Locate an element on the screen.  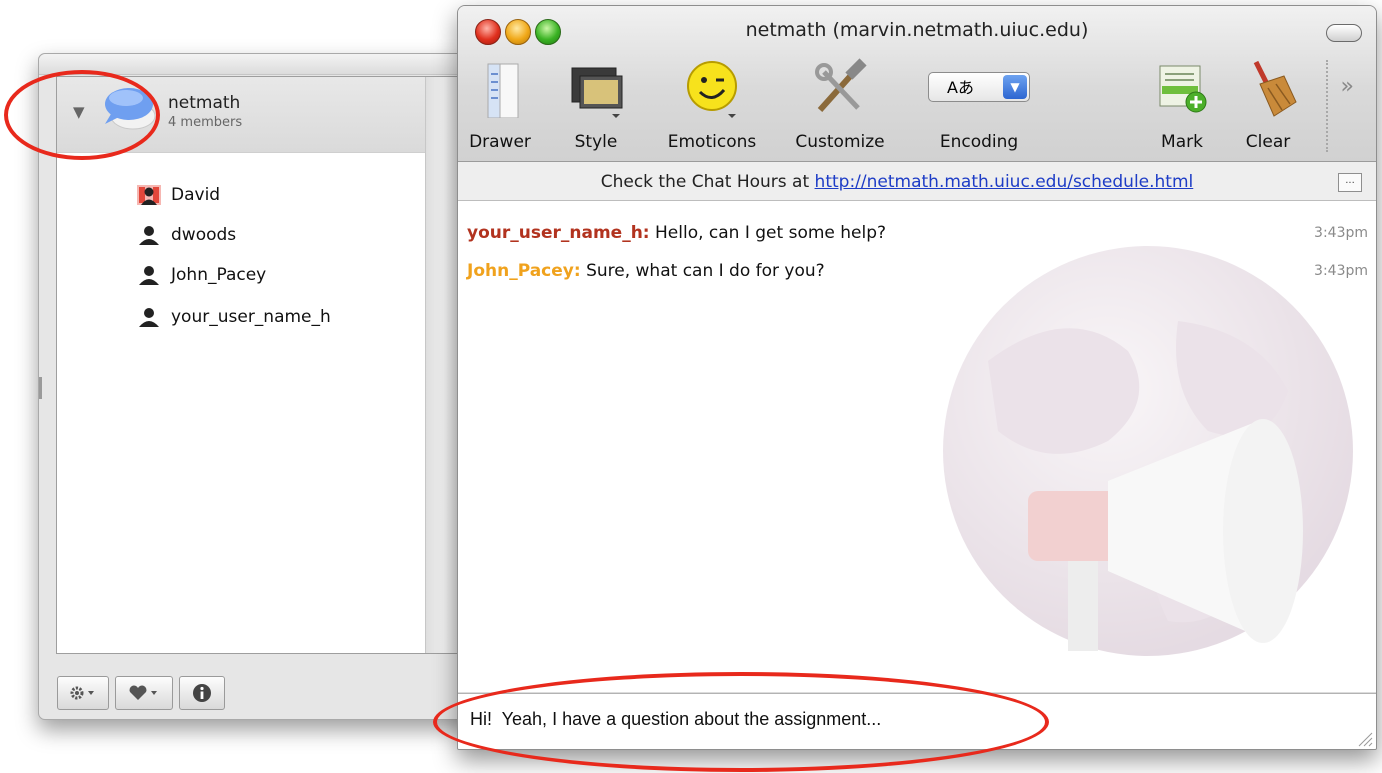
clear-label: Clear is located at coordinates (1268, 142).